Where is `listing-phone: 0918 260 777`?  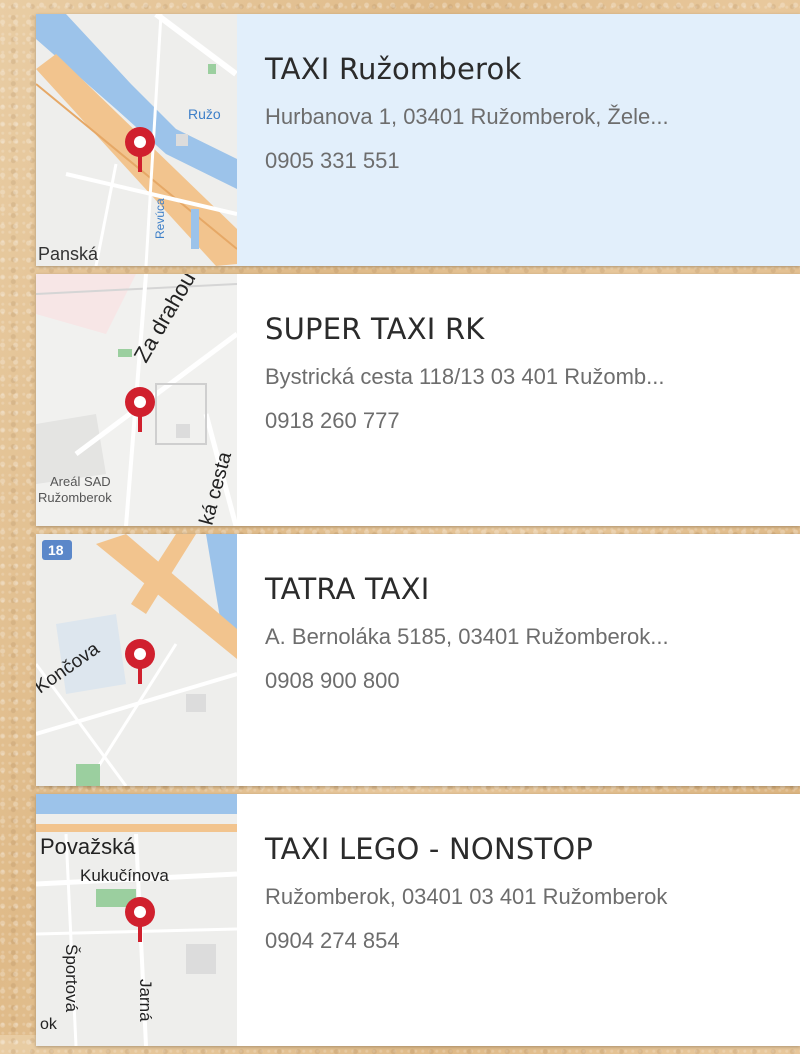
listing-phone: 0918 260 777 is located at coordinates (464, 421).